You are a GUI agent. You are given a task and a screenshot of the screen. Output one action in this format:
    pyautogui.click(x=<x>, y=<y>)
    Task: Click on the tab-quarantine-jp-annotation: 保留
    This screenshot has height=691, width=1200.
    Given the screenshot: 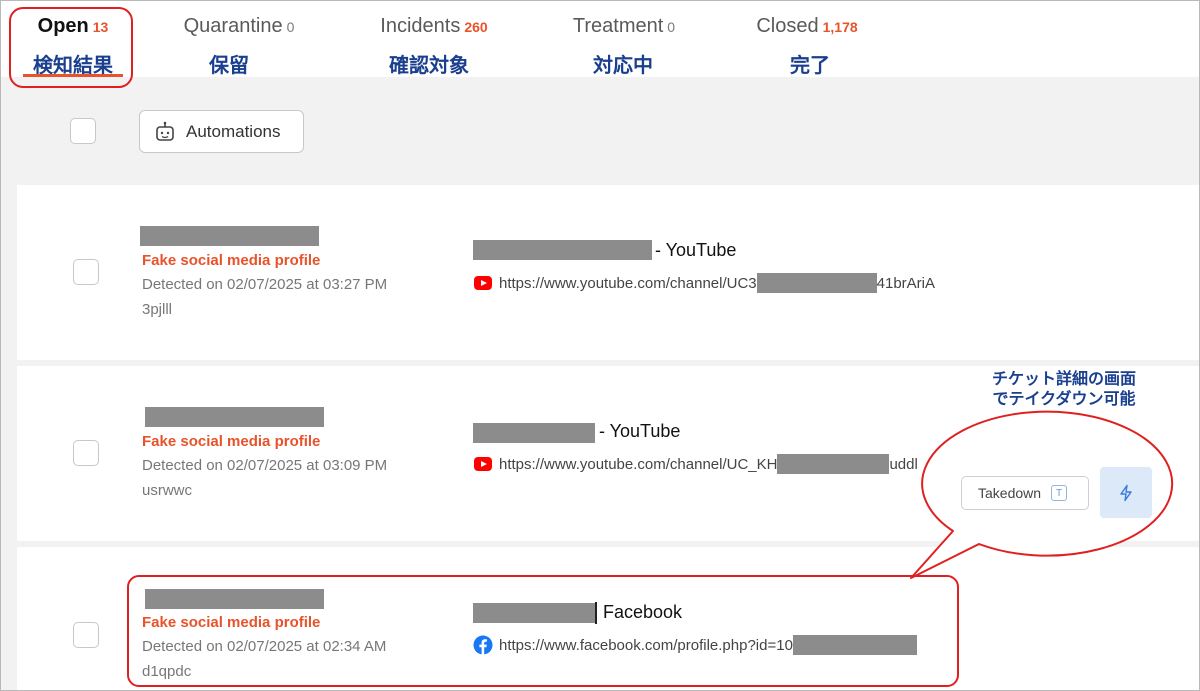 What is the action you would take?
    pyautogui.click(x=229, y=65)
    